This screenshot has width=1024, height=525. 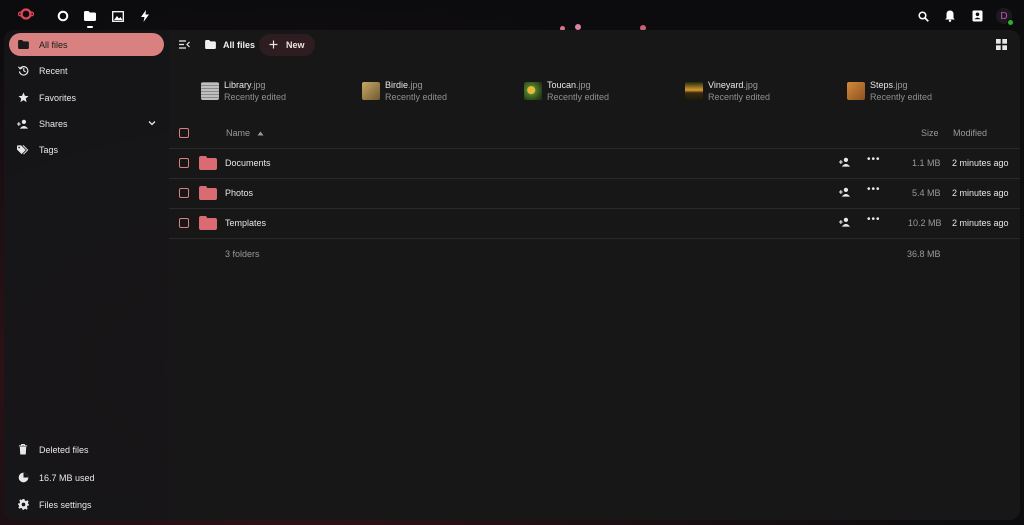 I want to click on sidebar-storage-usage: 16.7 MB used, so click(x=86, y=477).